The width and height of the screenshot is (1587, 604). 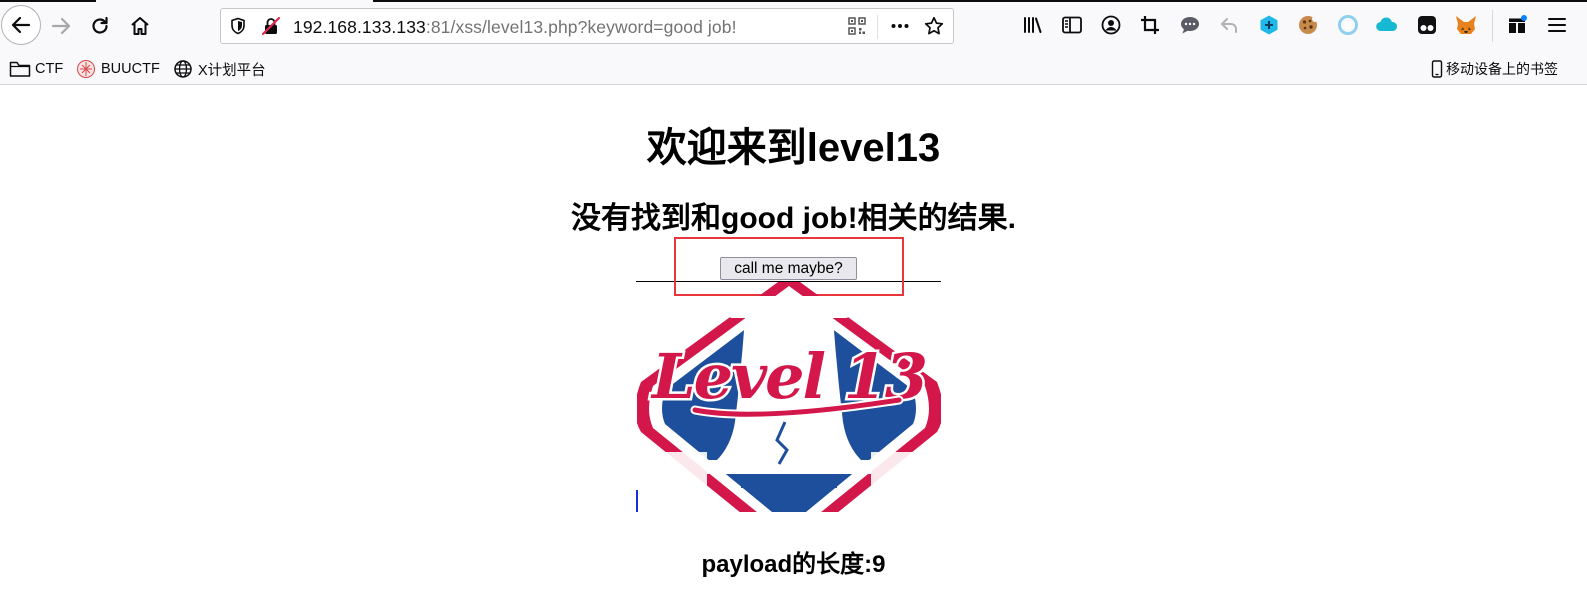 What do you see at coordinates (1269, 25) in the screenshot?
I see `extension-cube-icon` at bounding box center [1269, 25].